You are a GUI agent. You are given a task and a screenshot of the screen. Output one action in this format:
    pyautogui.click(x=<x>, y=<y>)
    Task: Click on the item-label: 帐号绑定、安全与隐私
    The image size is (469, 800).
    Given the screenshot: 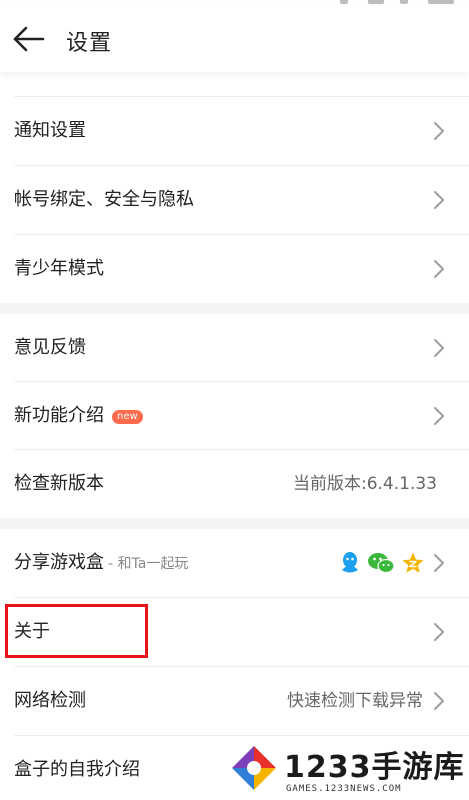 What is the action you would take?
    pyautogui.click(x=104, y=199)
    